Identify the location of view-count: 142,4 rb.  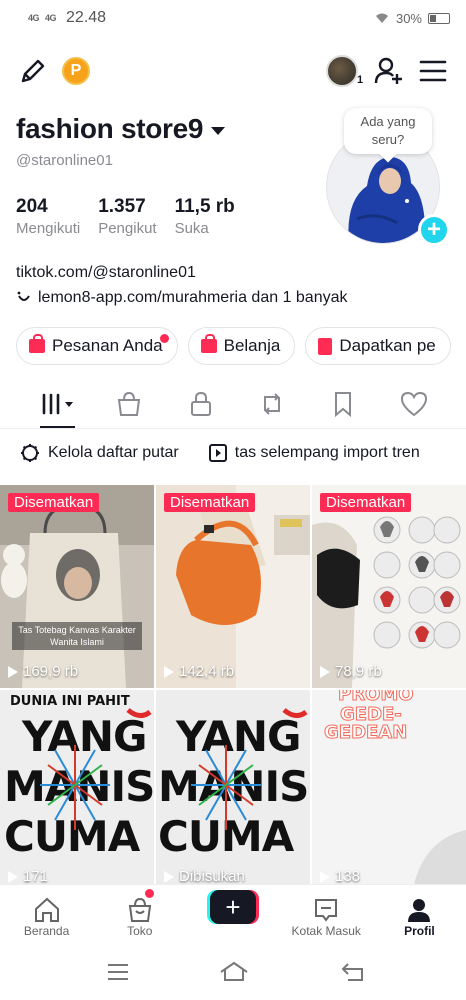
(199, 671).